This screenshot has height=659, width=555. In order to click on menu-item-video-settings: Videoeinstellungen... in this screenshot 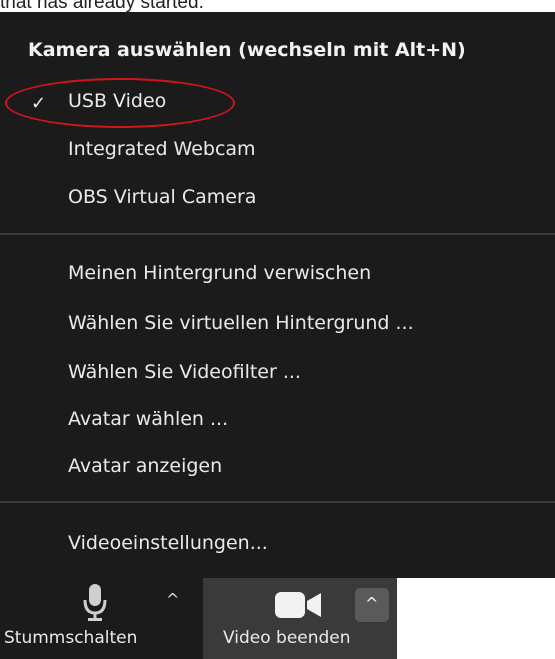, I will do `click(168, 543)`.